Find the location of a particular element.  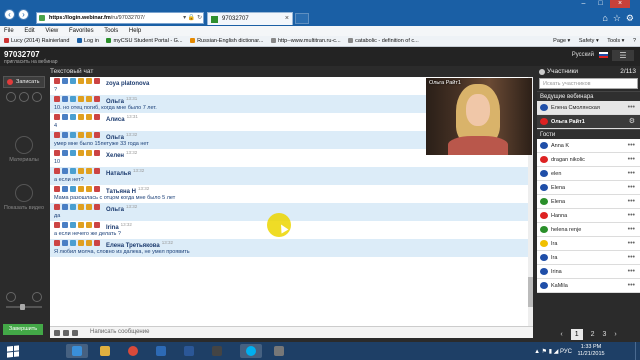

invite-link: пригласить на вебинар is located at coordinates (31, 62).